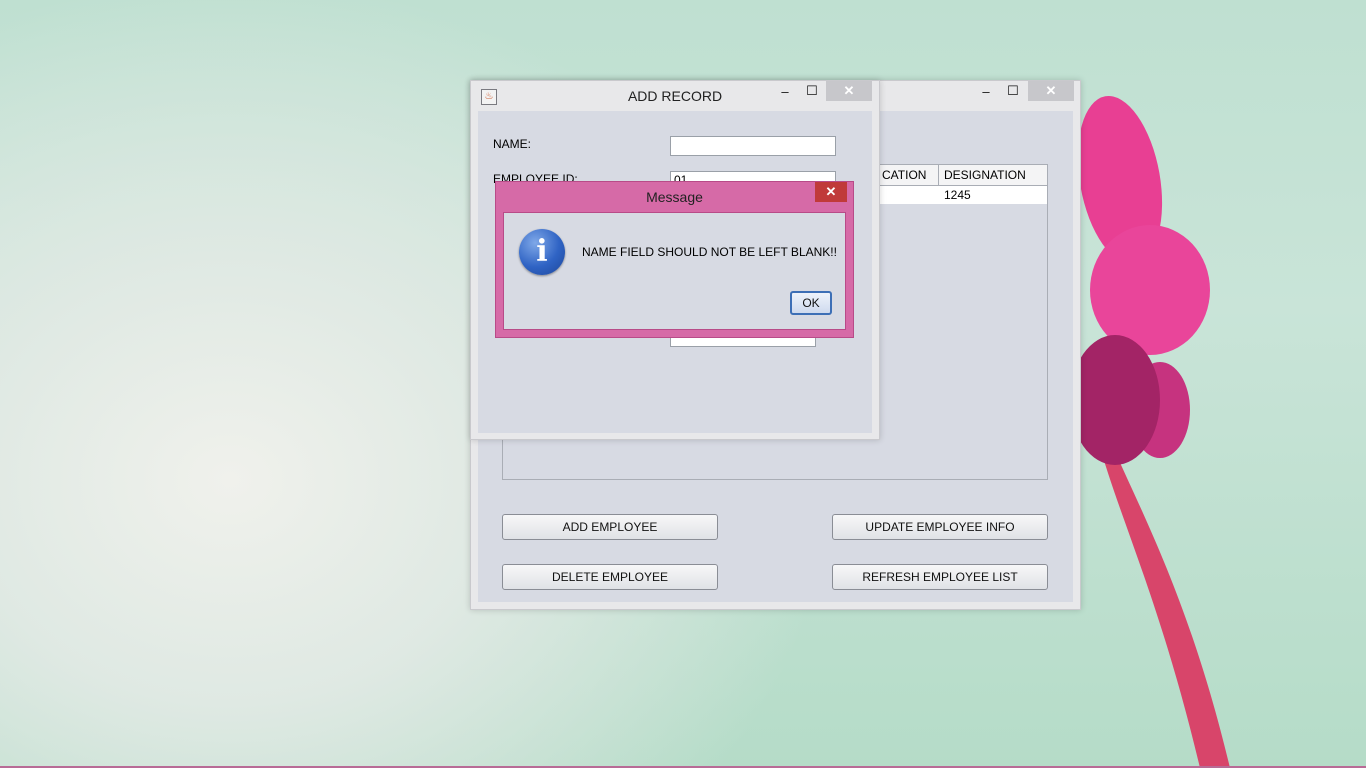 The image size is (1366, 768). I want to click on name-label: NAME:, so click(512, 144).